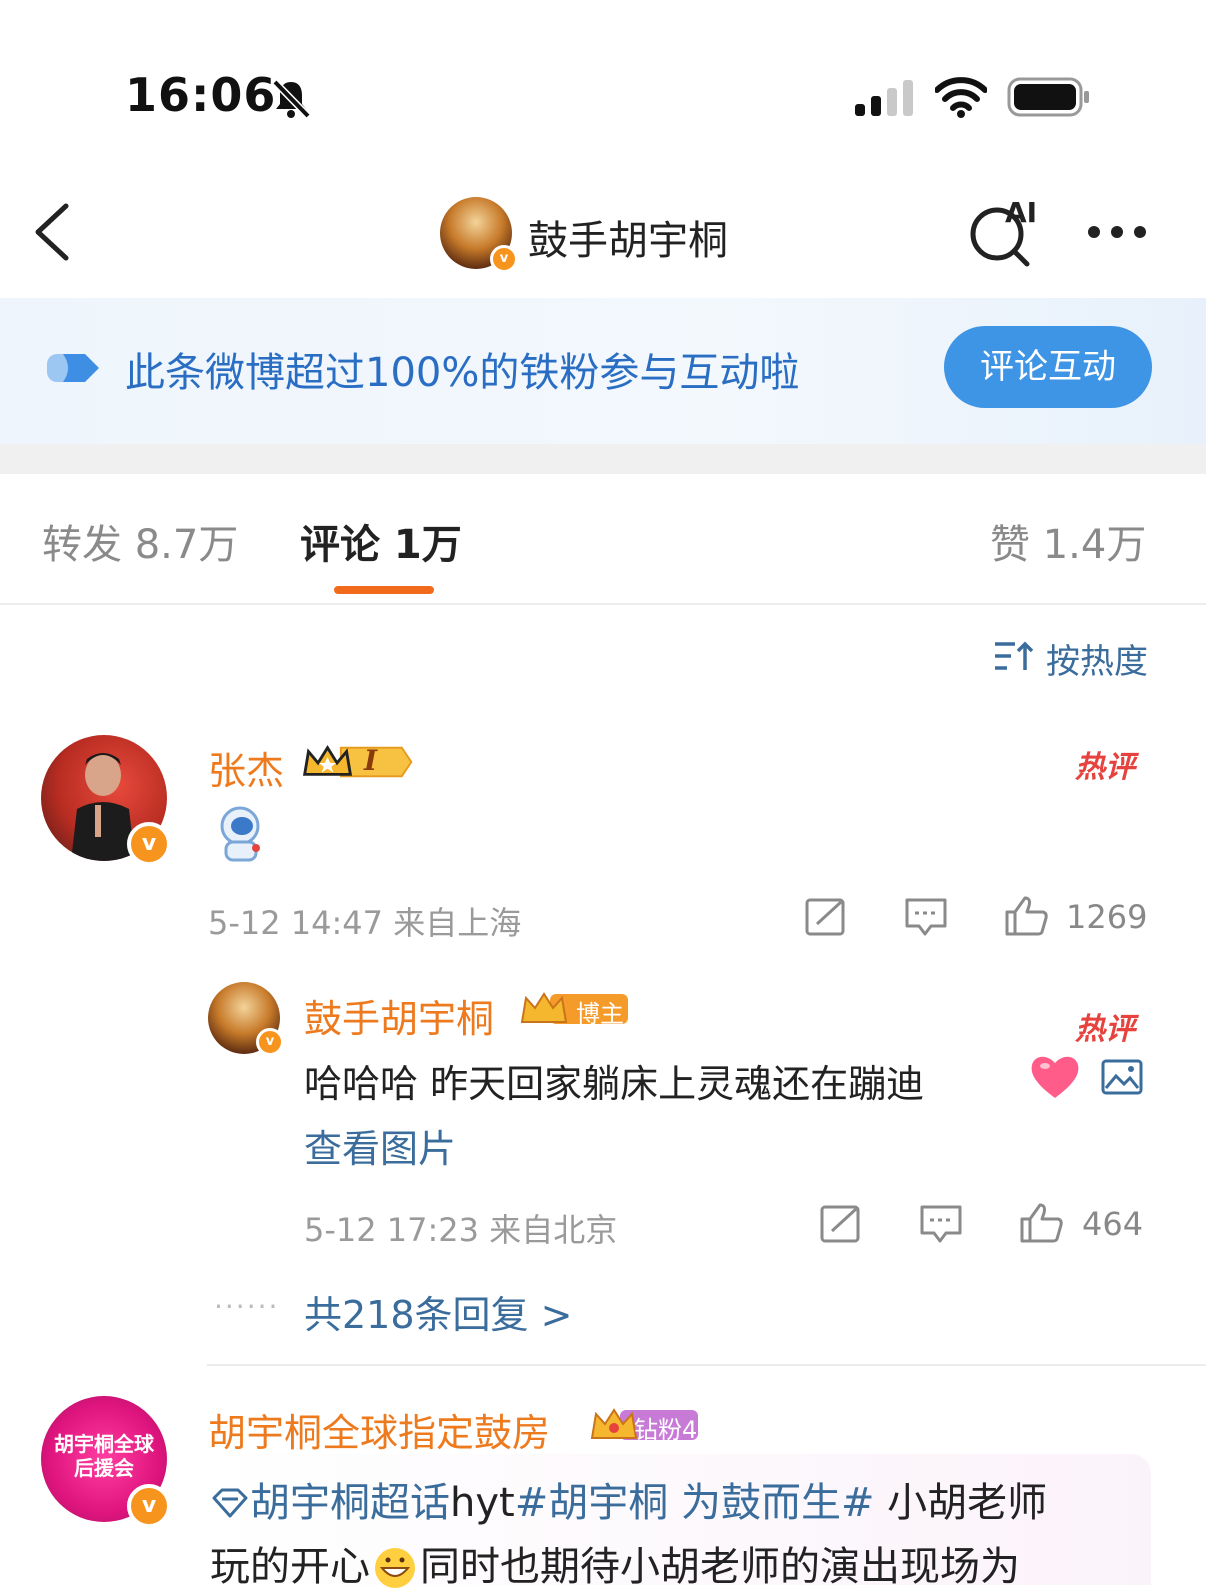 This screenshot has height=1592, width=1206. Describe the element at coordinates (462, 373) in the screenshot. I see `banner-text: 此条微博超过100%的铁粉参与互动啦` at that location.